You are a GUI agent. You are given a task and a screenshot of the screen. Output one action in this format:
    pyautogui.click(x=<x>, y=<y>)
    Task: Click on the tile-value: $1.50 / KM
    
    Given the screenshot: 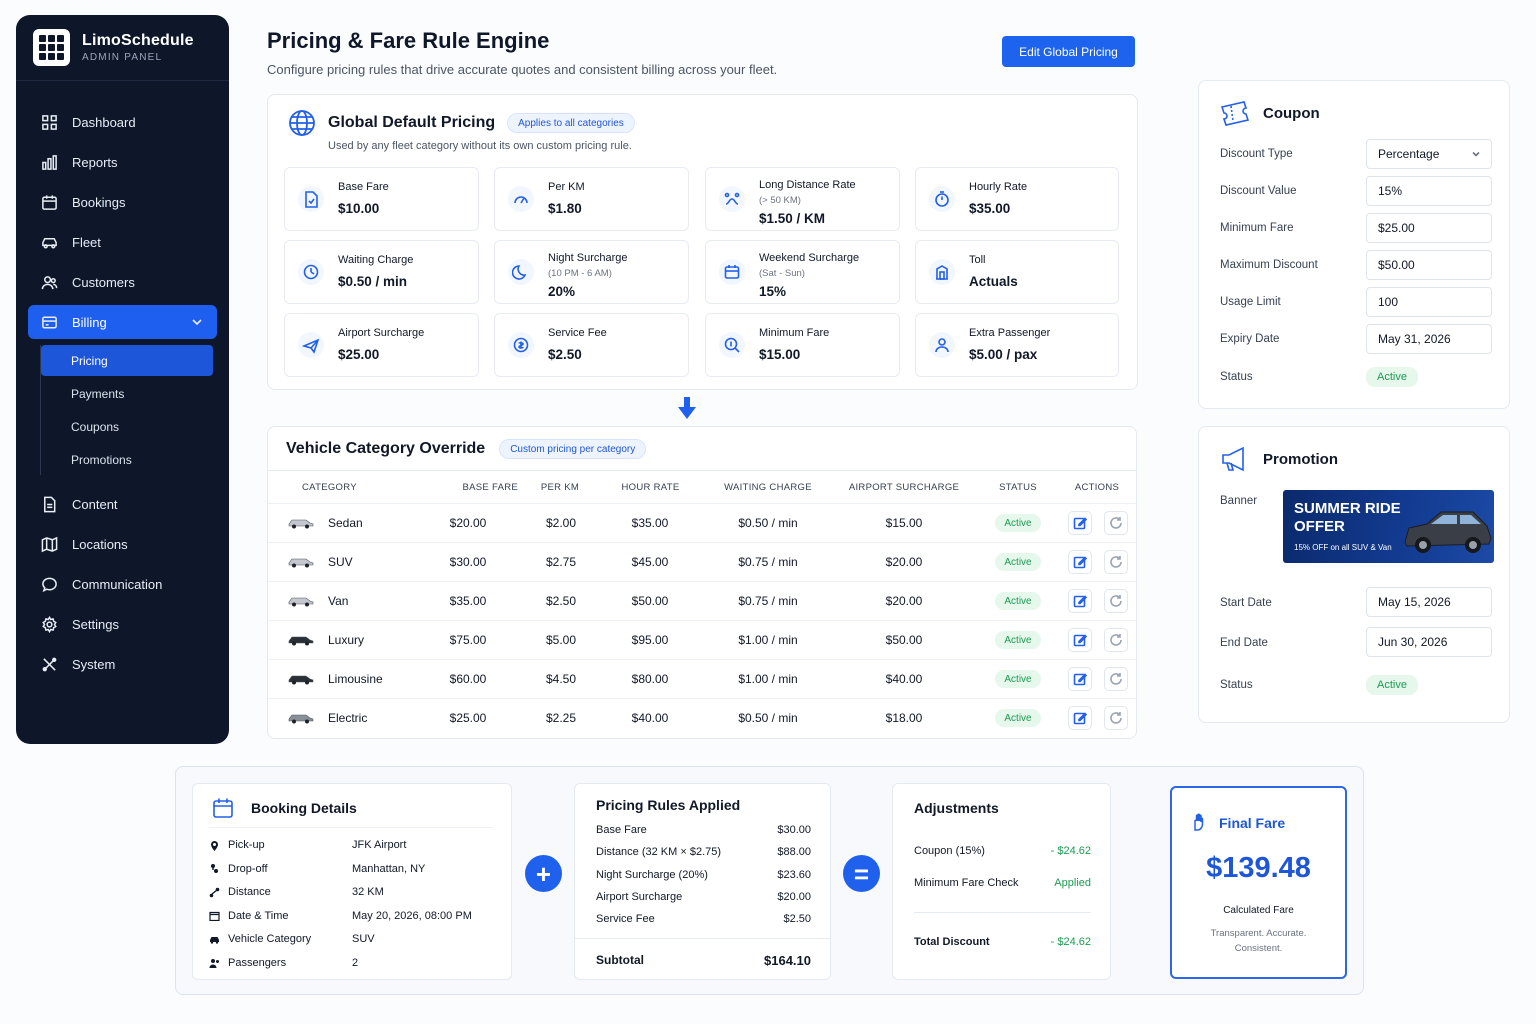 What is the action you would take?
    pyautogui.click(x=792, y=218)
    